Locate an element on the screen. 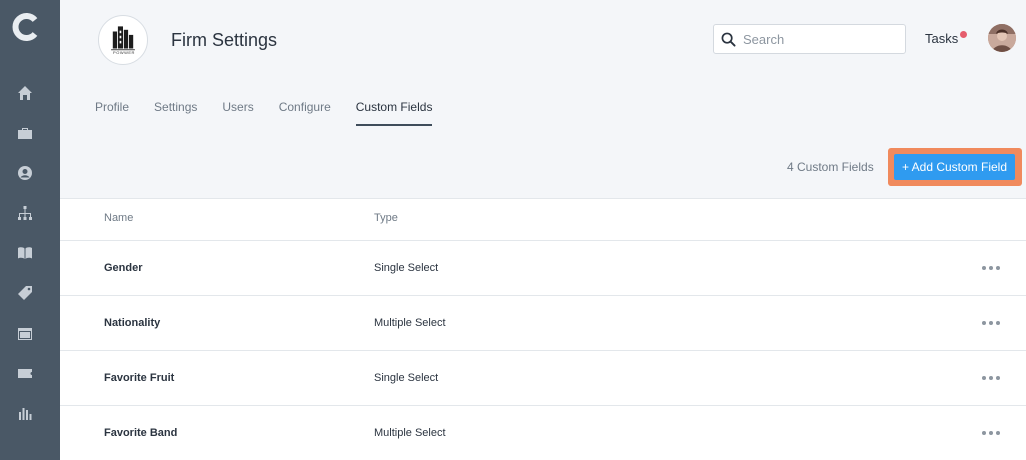 This screenshot has width=1026, height=460. org-chart-icon is located at coordinates (25, 213).